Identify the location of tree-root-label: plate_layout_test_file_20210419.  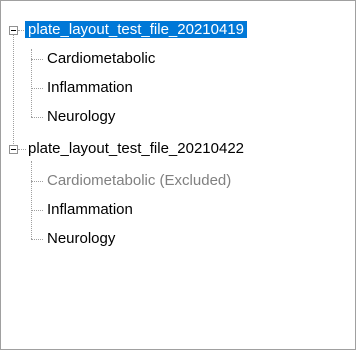
(136, 29).